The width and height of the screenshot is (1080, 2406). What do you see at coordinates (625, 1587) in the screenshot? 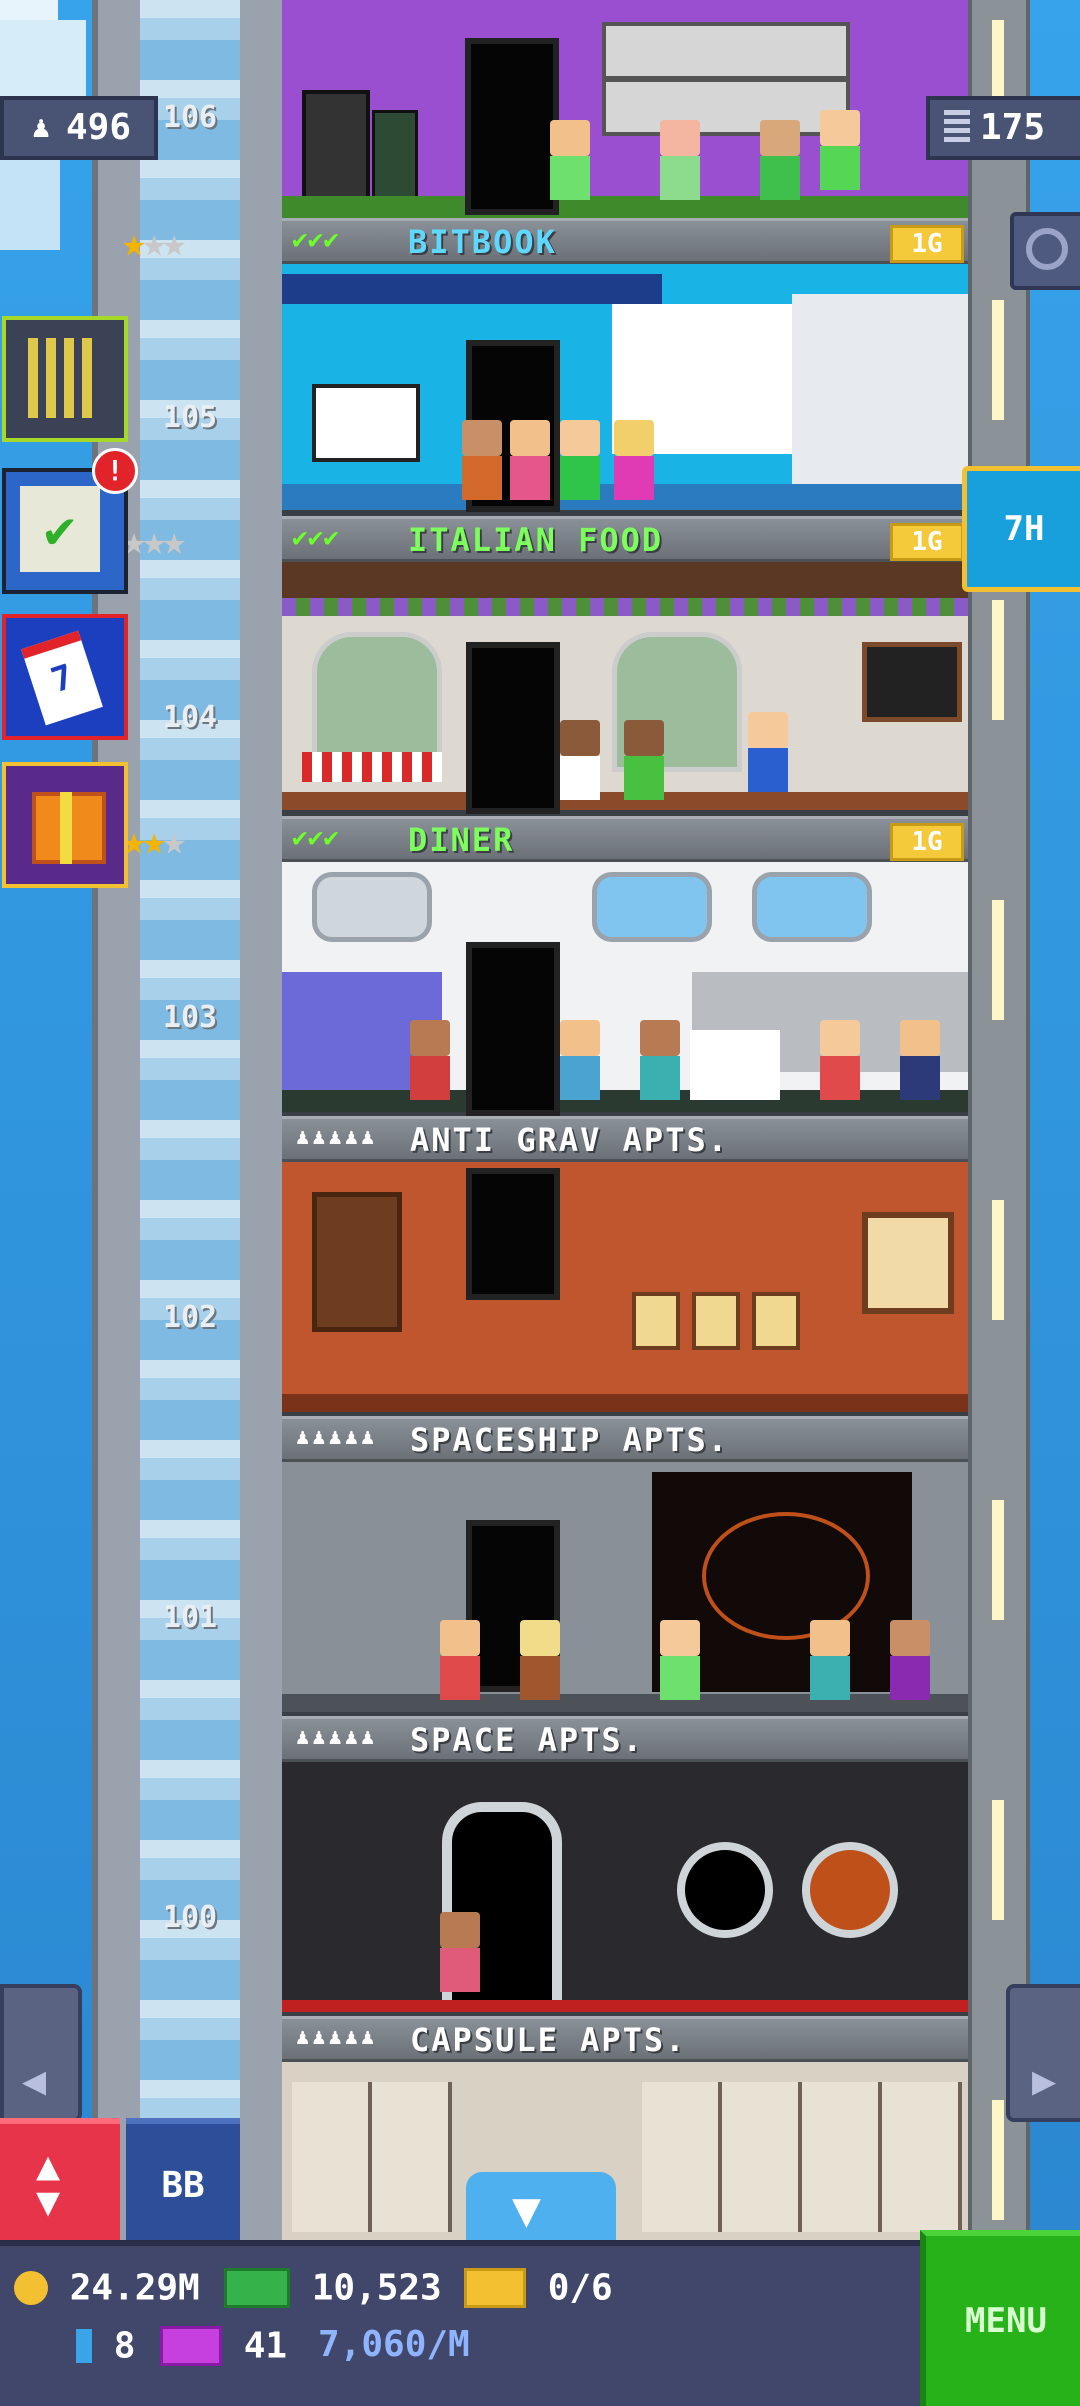
I see `floor-101-interior` at bounding box center [625, 1587].